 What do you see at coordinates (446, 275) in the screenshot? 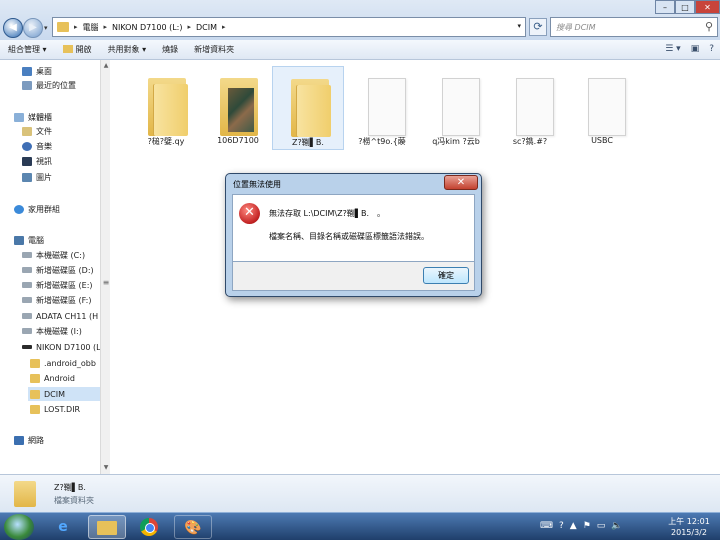
I see `ok-button: 確定` at bounding box center [446, 275].